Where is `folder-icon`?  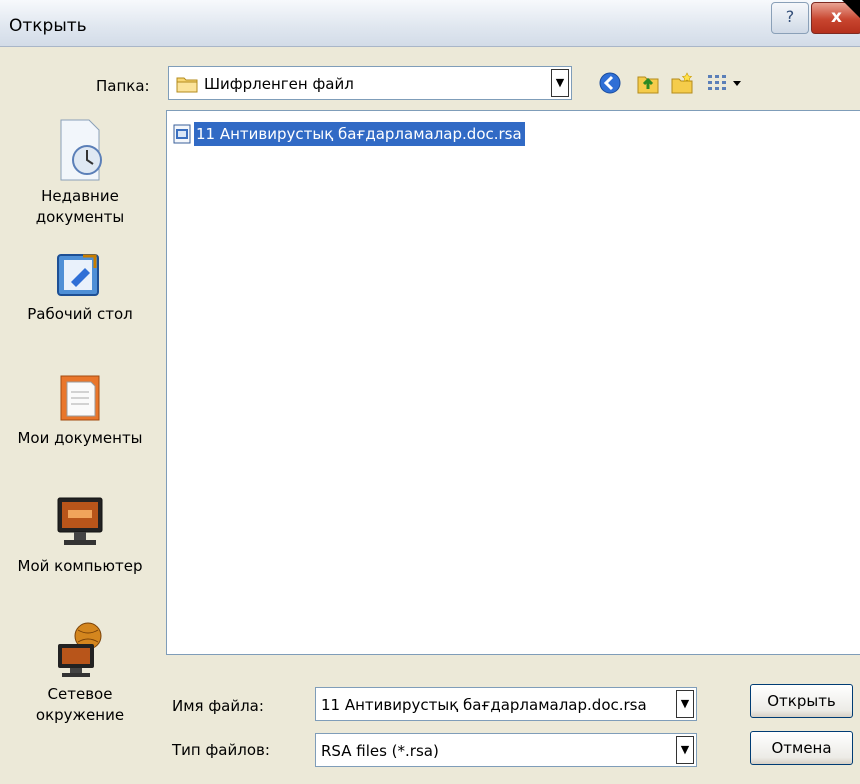 folder-icon is located at coordinates (187, 86).